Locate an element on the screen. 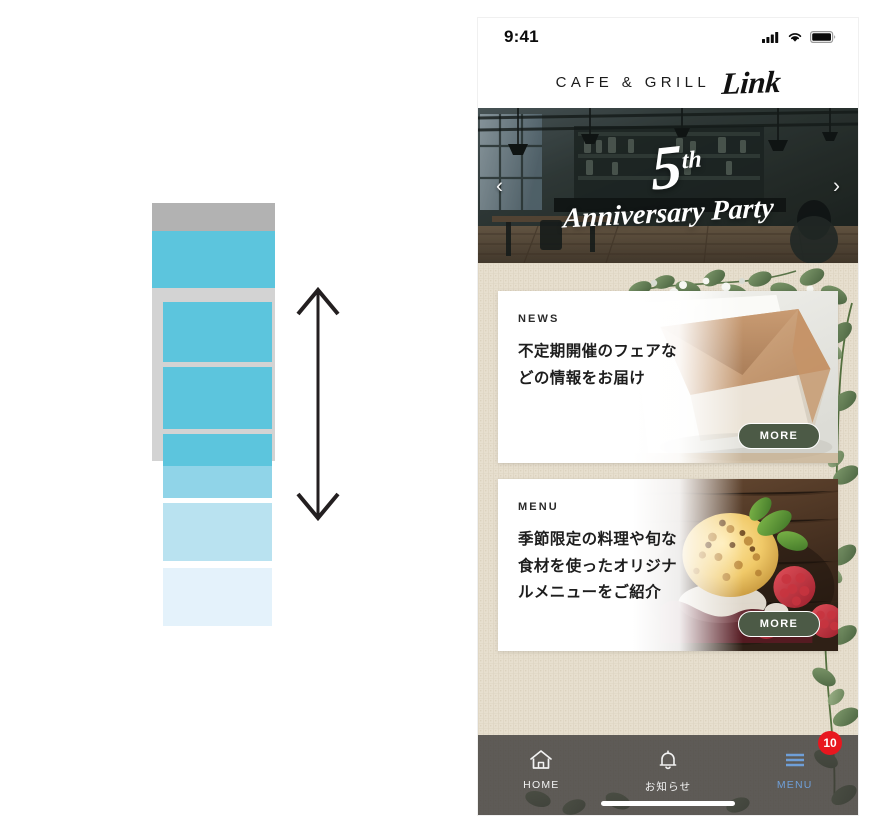 The height and width of the screenshot is (833, 871). wifi-icon is located at coordinates (795, 37).